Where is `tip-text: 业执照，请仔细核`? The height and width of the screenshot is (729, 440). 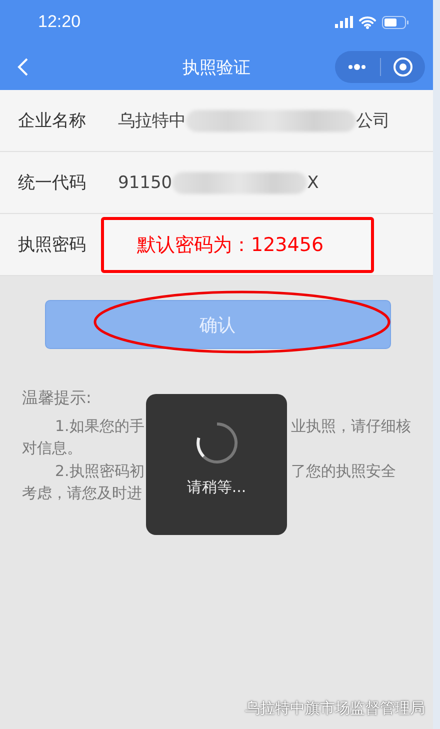
tip-text: 业执照，请仔细核 is located at coordinates (351, 426).